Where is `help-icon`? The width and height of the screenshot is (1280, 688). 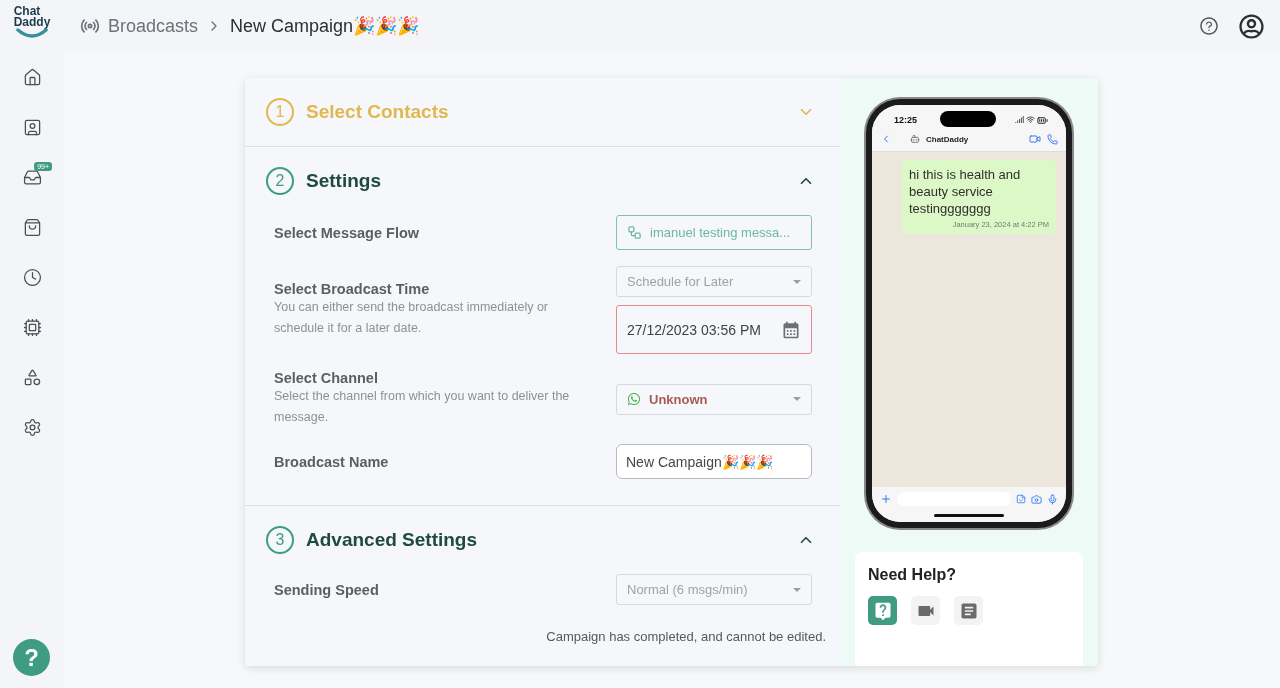 help-icon is located at coordinates (1209, 26).